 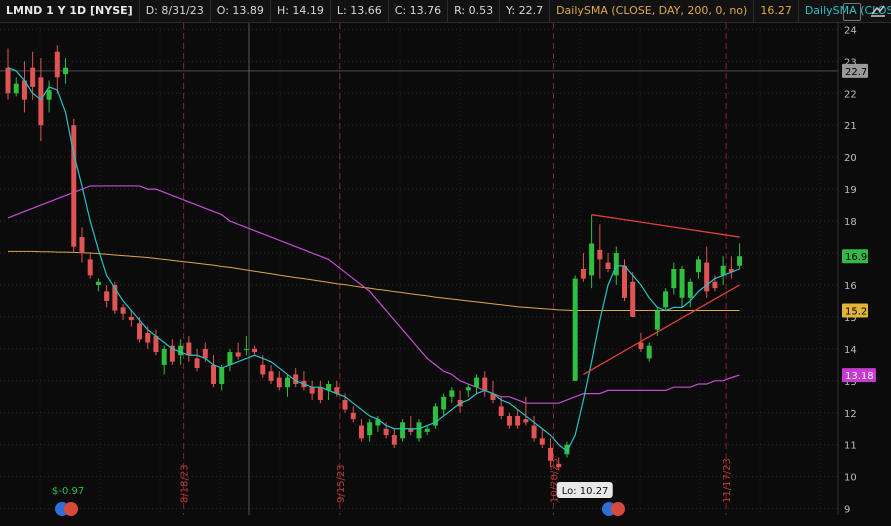 I want to click on y-tick-label: 16, so click(x=850, y=286).